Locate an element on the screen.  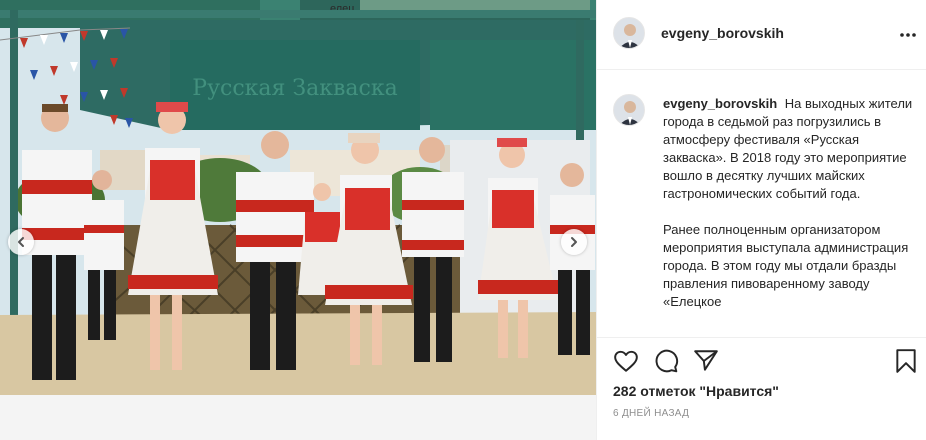
post-date: 6 дней назад is located at coordinates (651, 413).